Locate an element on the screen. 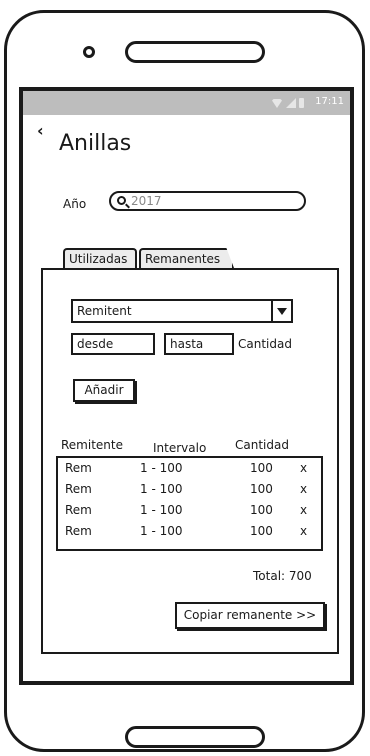 Image resolution: width=370 pixels, height=756 pixels. dropdown-value: Remitent is located at coordinates (104, 311).